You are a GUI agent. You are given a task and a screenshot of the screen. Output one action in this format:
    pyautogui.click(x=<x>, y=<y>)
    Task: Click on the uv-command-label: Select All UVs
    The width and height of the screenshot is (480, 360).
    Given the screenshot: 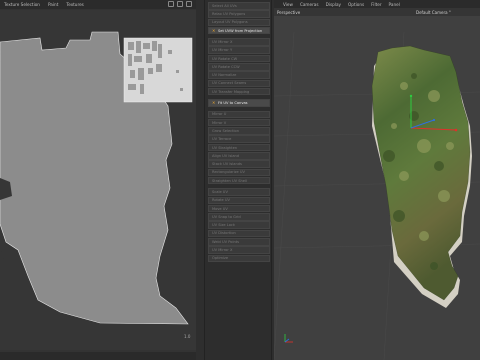 What is the action you would take?
    pyautogui.click(x=224, y=5)
    